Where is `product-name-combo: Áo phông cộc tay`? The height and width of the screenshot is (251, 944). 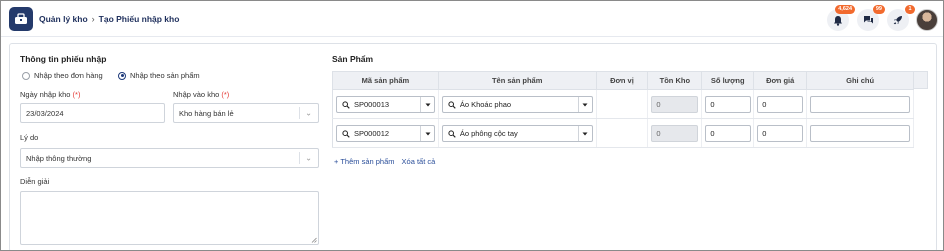 product-name-combo: Áo phông cộc tay is located at coordinates (517, 133).